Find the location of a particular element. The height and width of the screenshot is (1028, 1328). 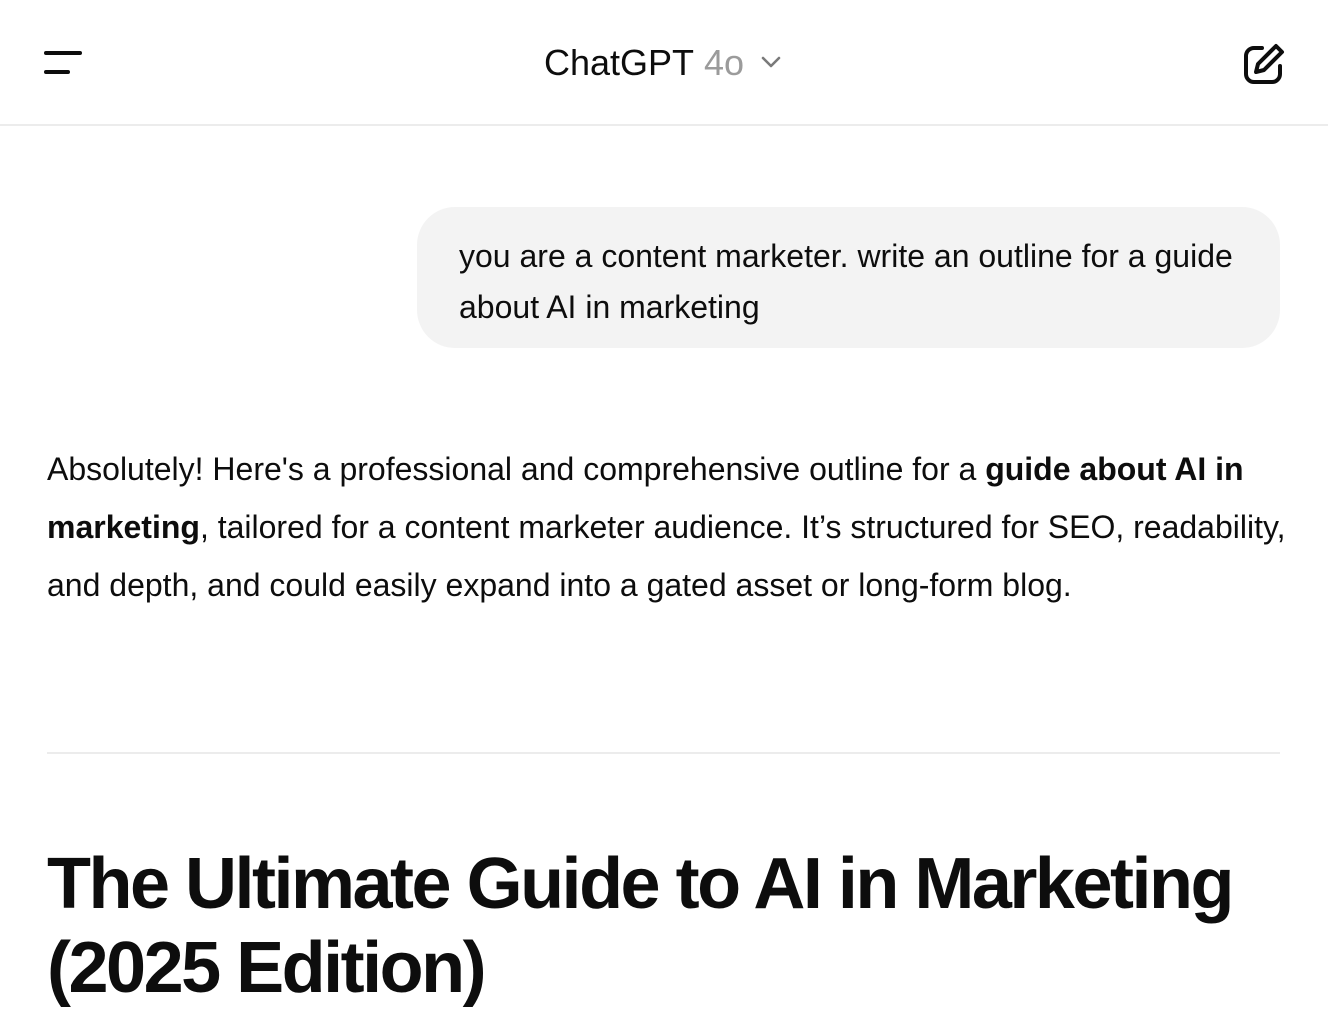

new-chat-icon is located at coordinates (1264, 64).